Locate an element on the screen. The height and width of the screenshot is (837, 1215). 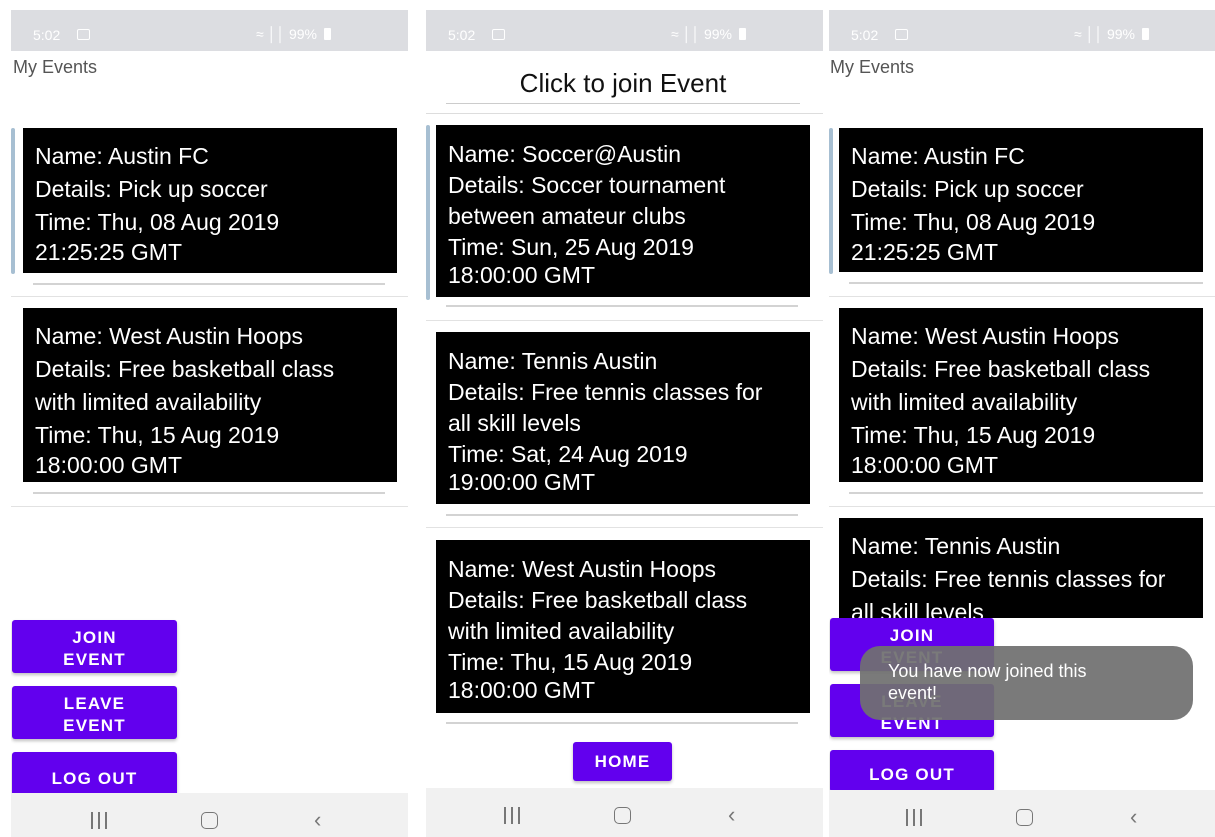
home-button: HOME is located at coordinates (622, 761).